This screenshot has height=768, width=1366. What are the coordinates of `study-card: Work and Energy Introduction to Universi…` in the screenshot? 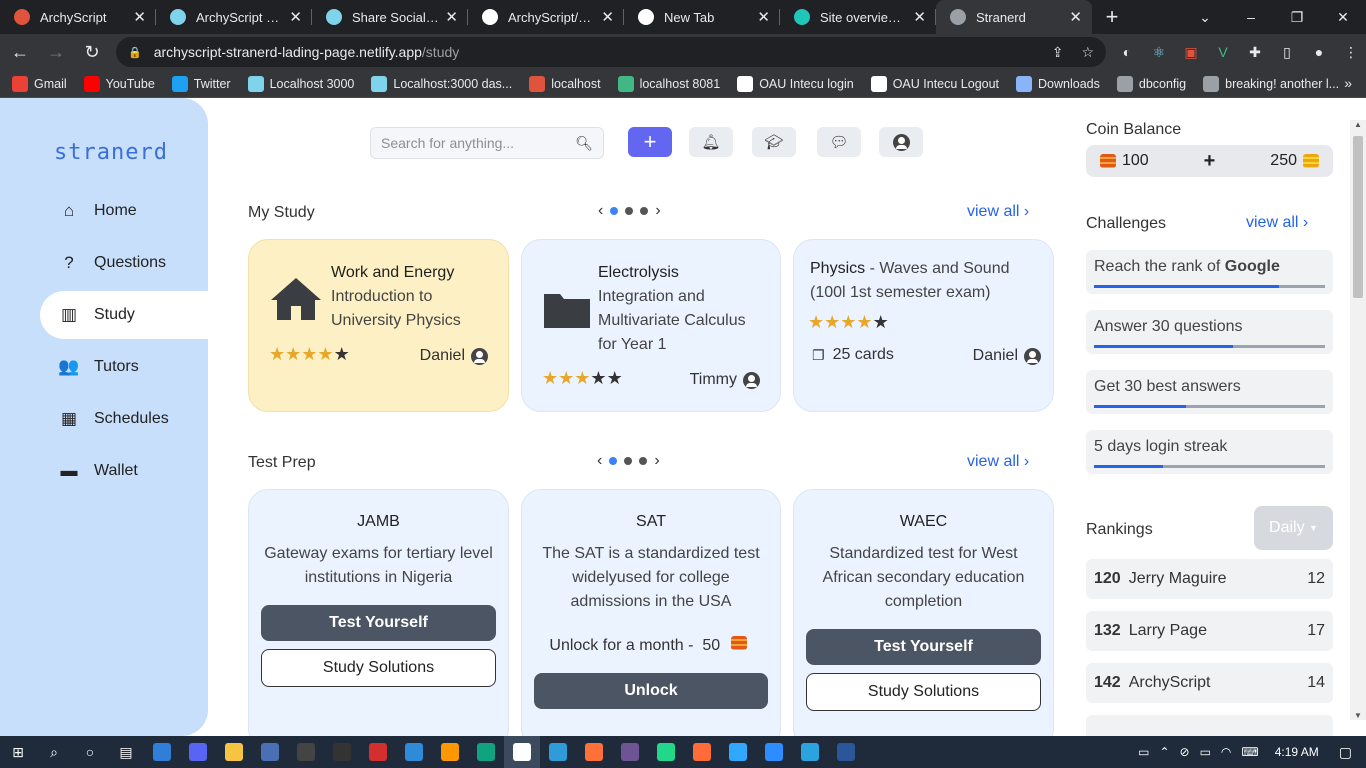 It's located at (378, 325).